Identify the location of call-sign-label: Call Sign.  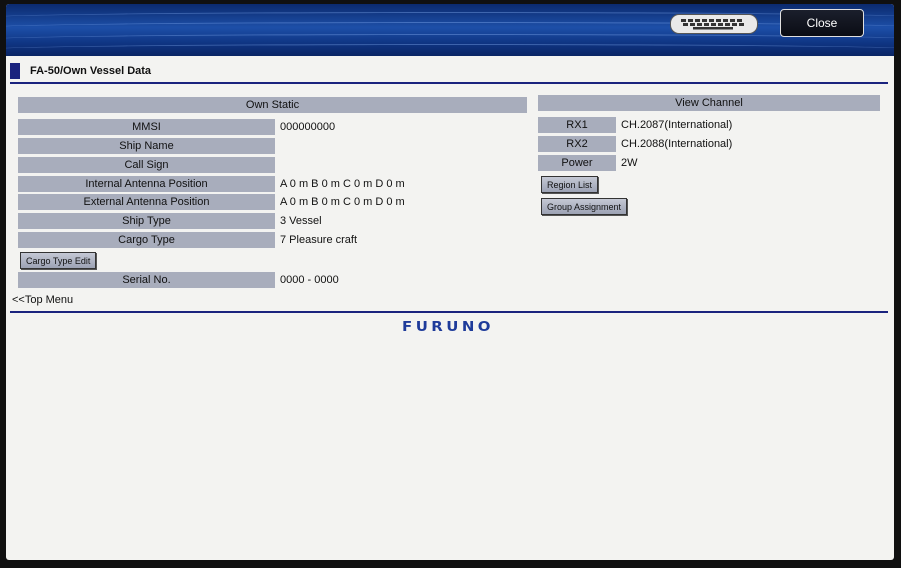
(146, 165).